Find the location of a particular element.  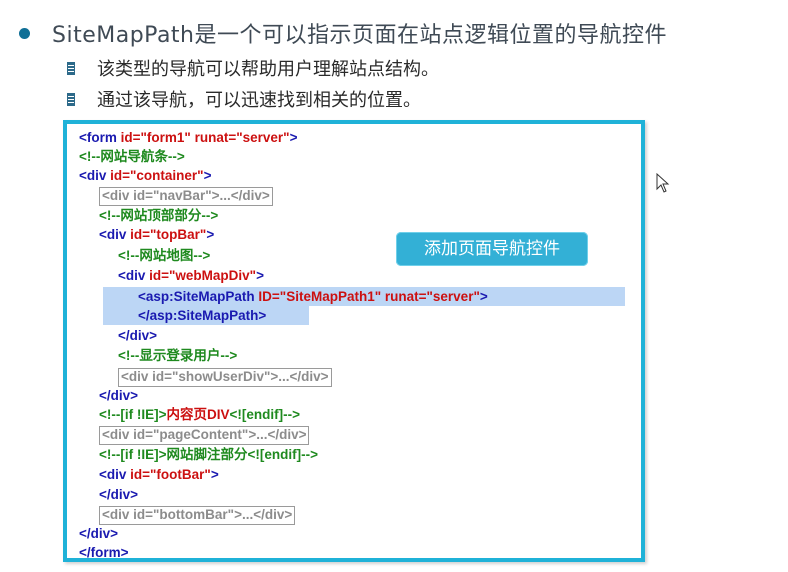

sub-point-1: 该类型的导航可以帮助用户理解站点结构。 is located at coordinates (253, 68).